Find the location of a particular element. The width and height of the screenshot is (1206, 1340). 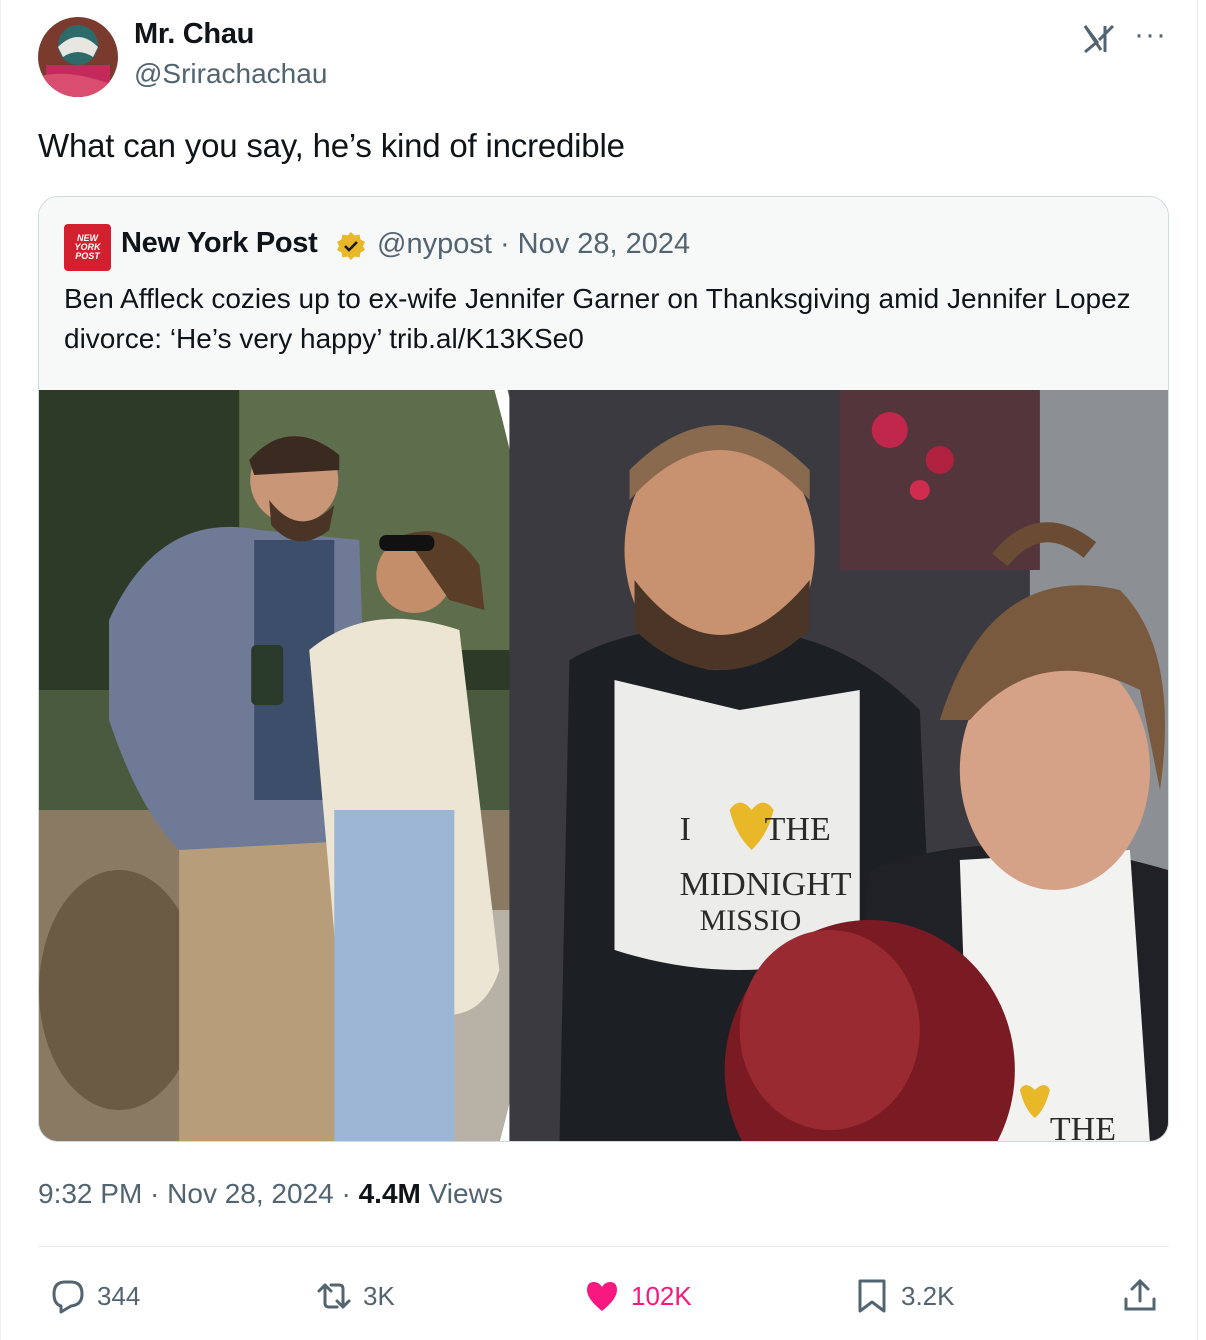

nypost-logo-line-3: POST is located at coordinates (87, 256).